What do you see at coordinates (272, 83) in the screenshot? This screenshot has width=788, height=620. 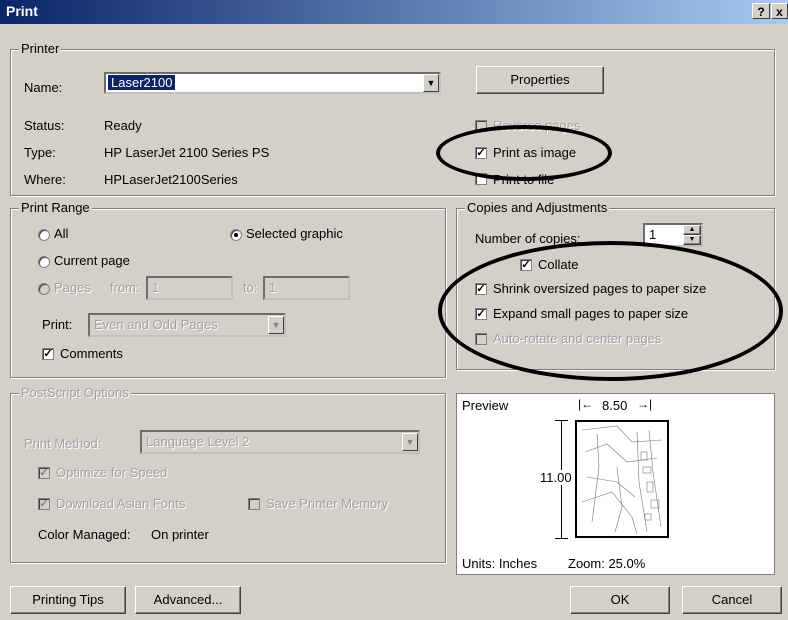 I see `printer-name-dropdown: Laser2100 ▼` at bounding box center [272, 83].